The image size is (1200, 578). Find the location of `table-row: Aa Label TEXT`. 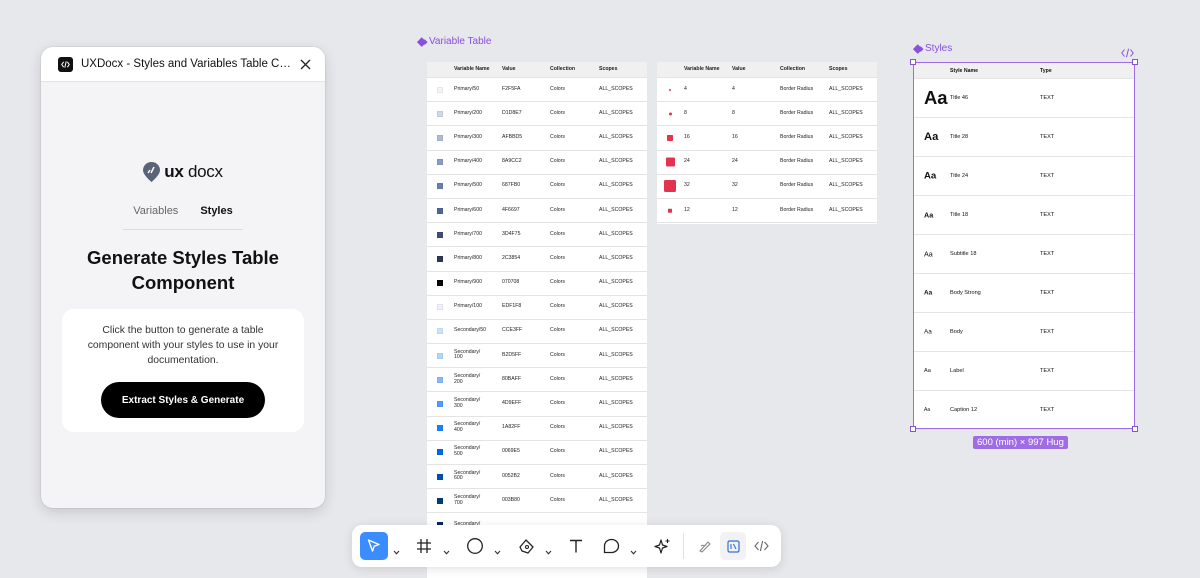

table-row: Aa Label TEXT is located at coordinates (1024, 371).